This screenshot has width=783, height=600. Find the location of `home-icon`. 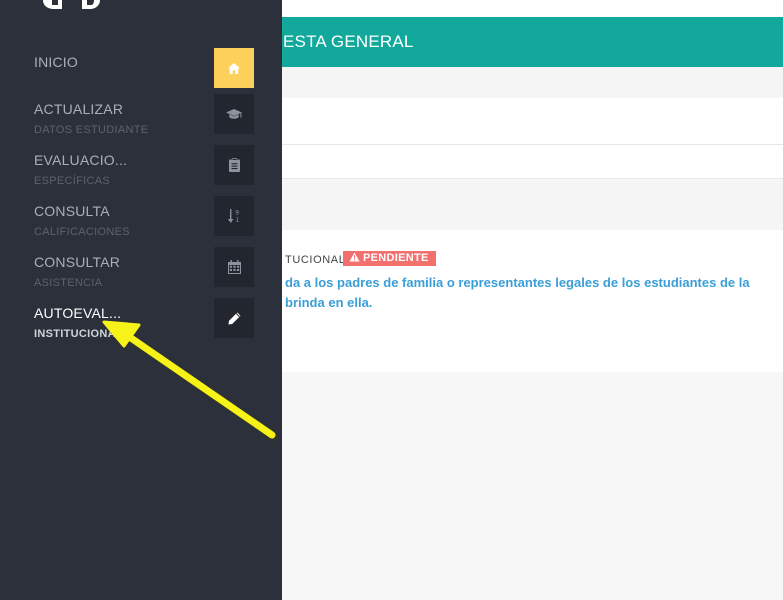

home-icon is located at coordinates (234, 68).